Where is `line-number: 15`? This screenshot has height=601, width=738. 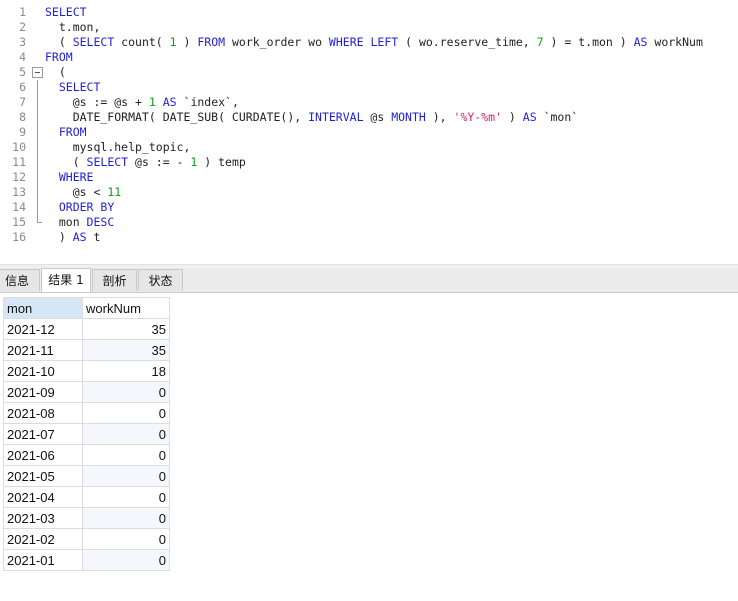 line-number: 15 is located at coordinates (19, 222).